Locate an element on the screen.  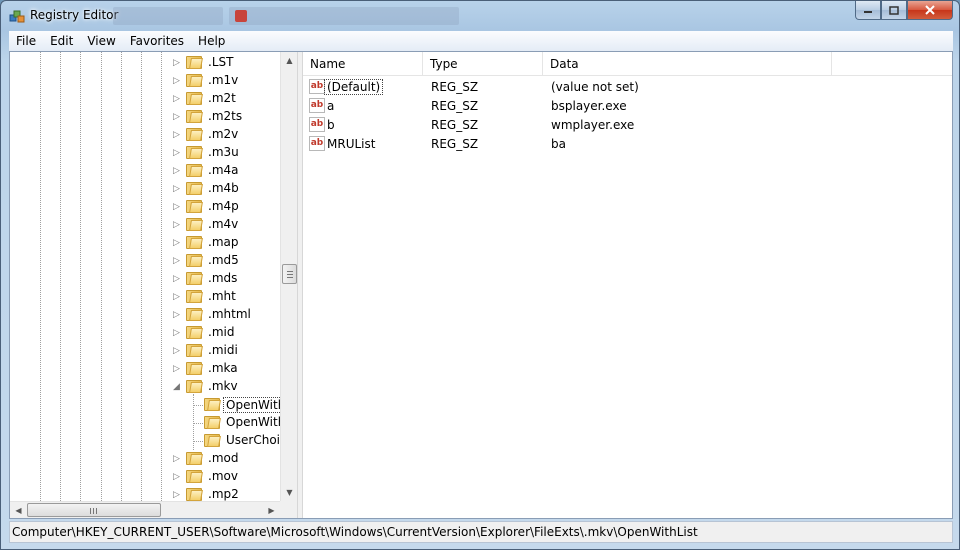
tree-item: ▷ .mds is located at coordinates (153, 279).